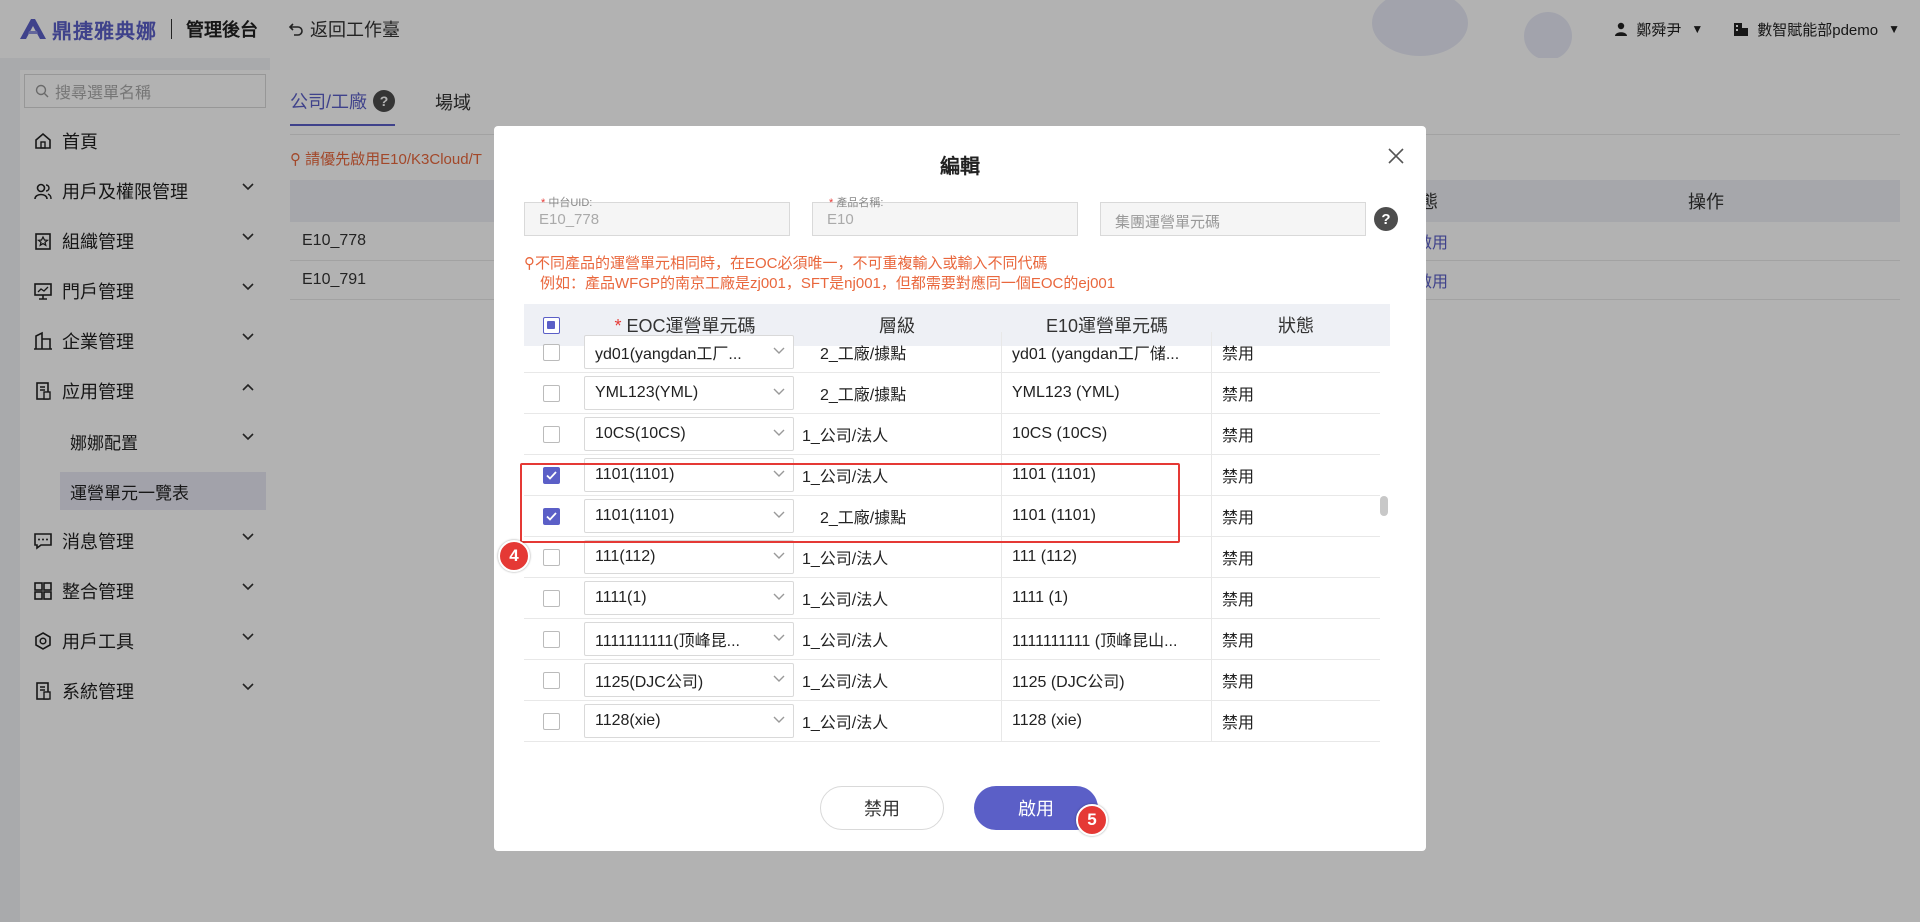  Describe the element at coordinates (856, 203) in the screenshot. I see `product-field-label: * 產品名稱:` at that location.